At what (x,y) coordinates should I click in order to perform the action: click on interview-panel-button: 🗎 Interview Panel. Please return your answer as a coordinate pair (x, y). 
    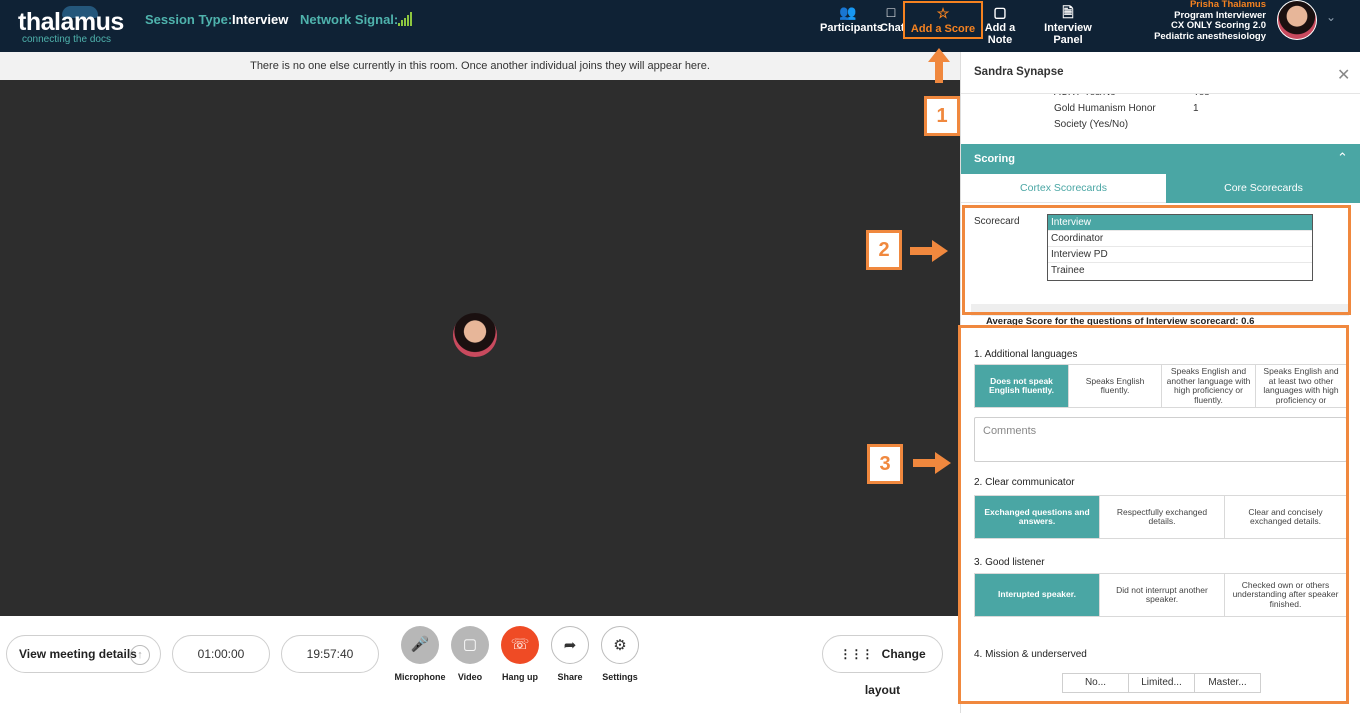
    Looking at the image, I should click on (1068, 24).